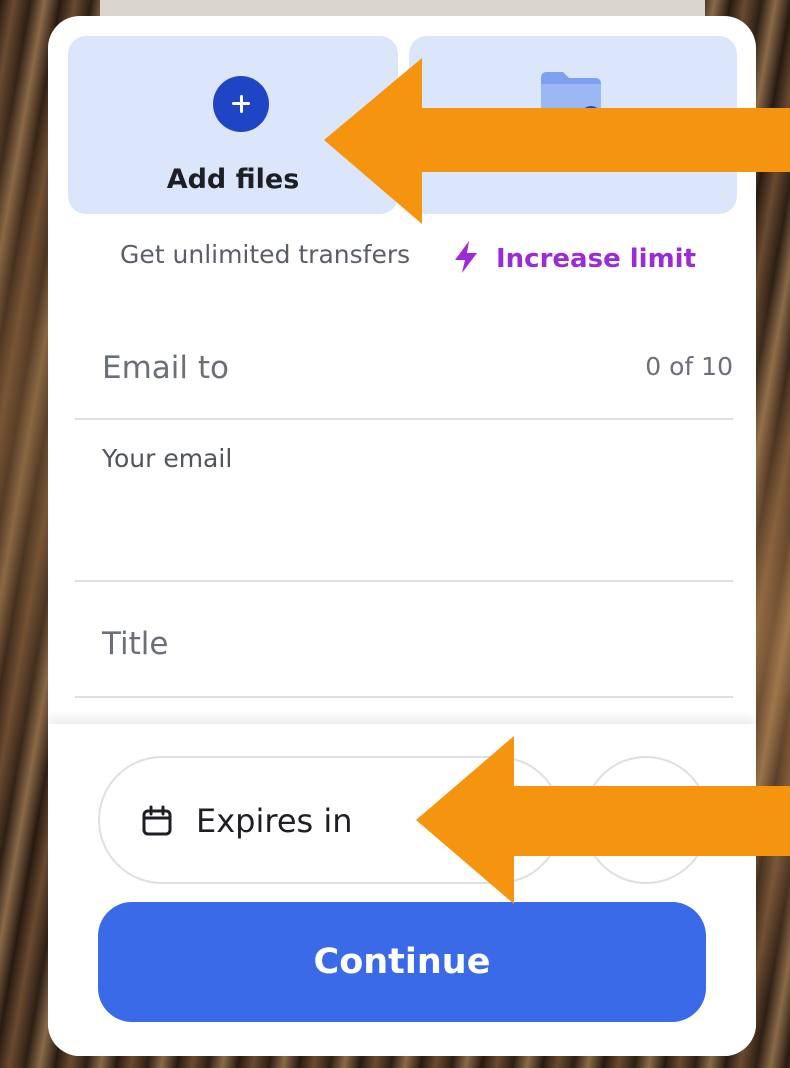 The height and width of the screenshot is (1068, 790). What do you see at coordinates (233, 179) in the screenshot?
I see `add-files-label: Add files` at bounding box center [233, 179].